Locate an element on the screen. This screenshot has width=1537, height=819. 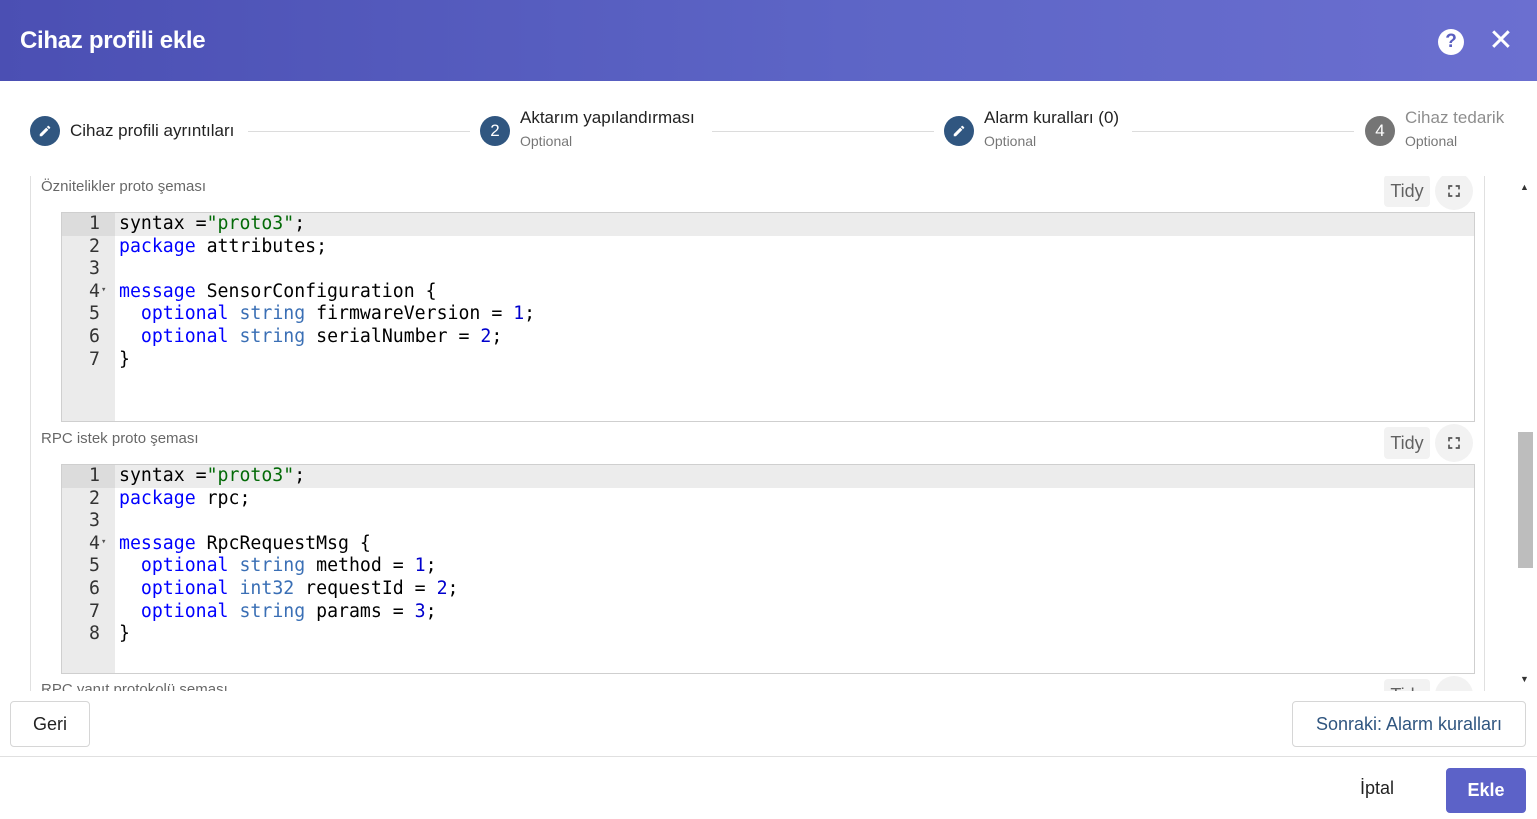
code-text: package attributes; is located at coordinates (223, 246).